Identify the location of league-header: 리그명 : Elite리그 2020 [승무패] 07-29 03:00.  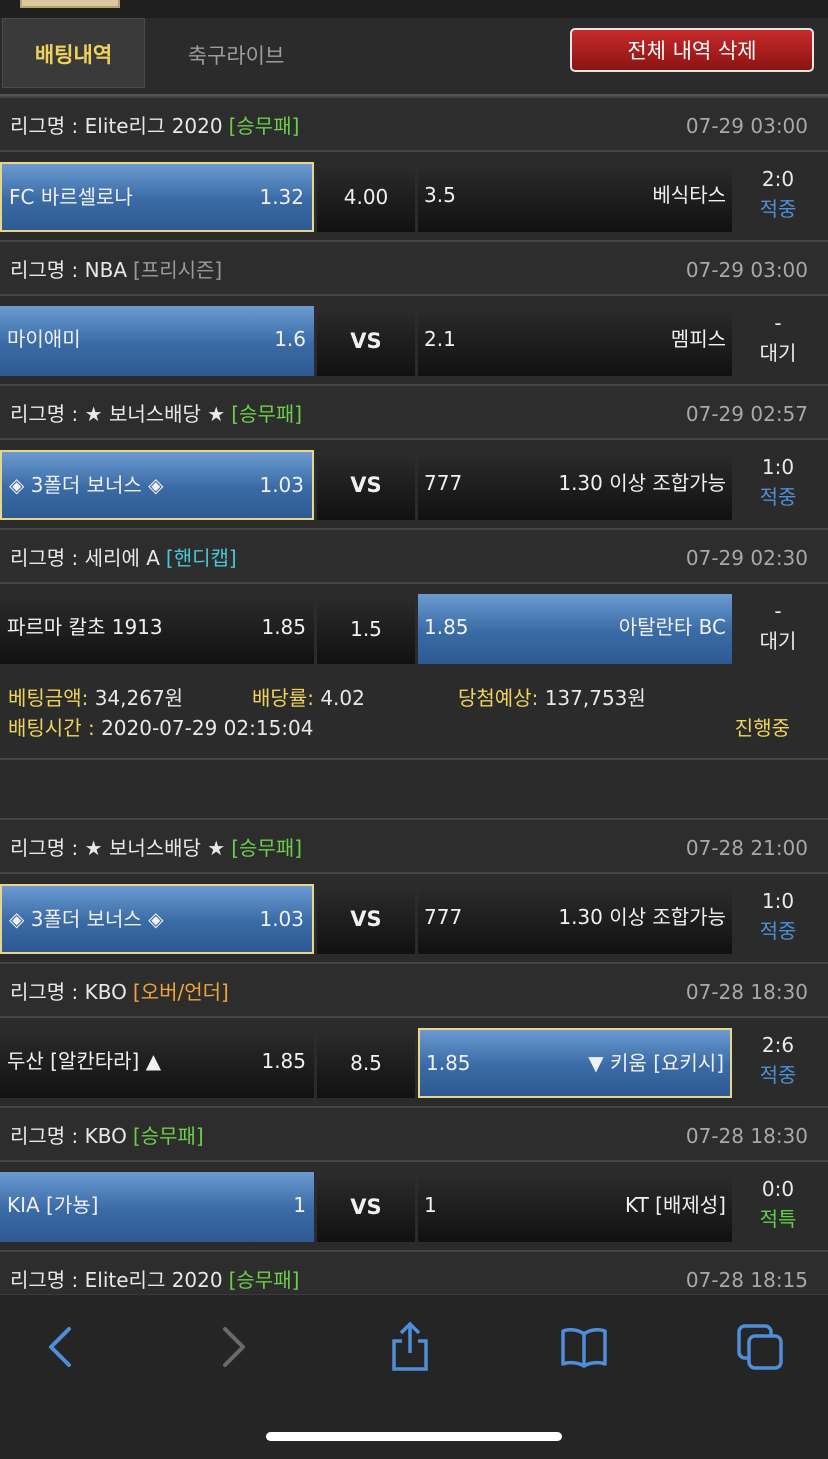
(414, 124).